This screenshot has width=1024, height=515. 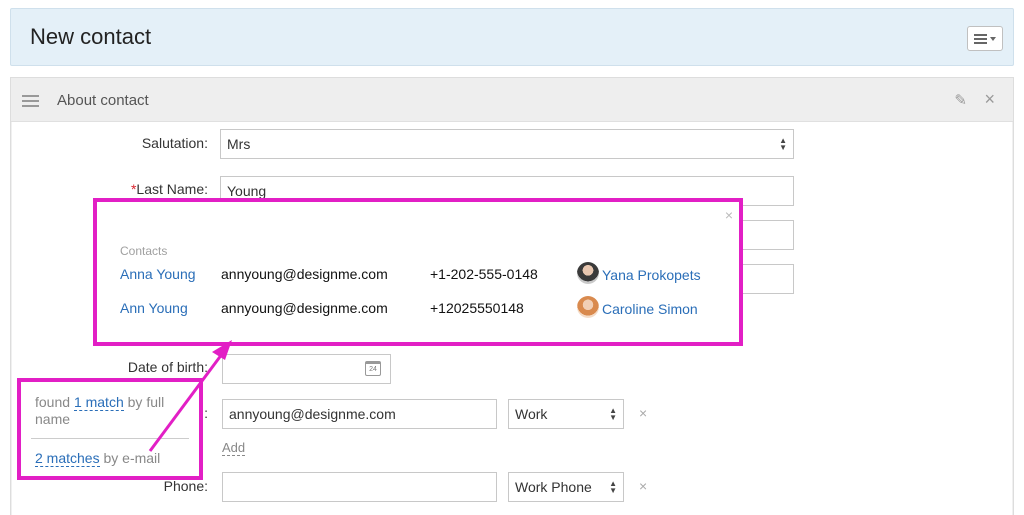 I want to click on section-title: About contact, so click(x=103, y=100).